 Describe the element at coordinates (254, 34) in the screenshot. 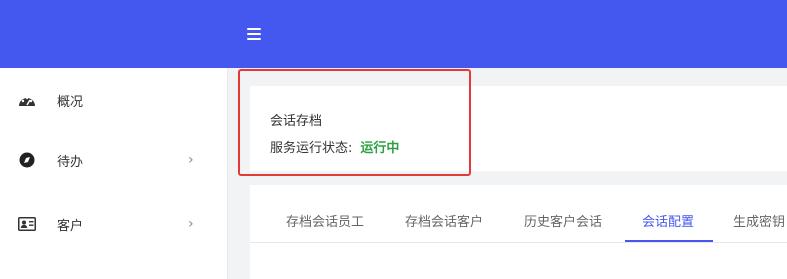

I see `hamburger-menu-icon` at that location.